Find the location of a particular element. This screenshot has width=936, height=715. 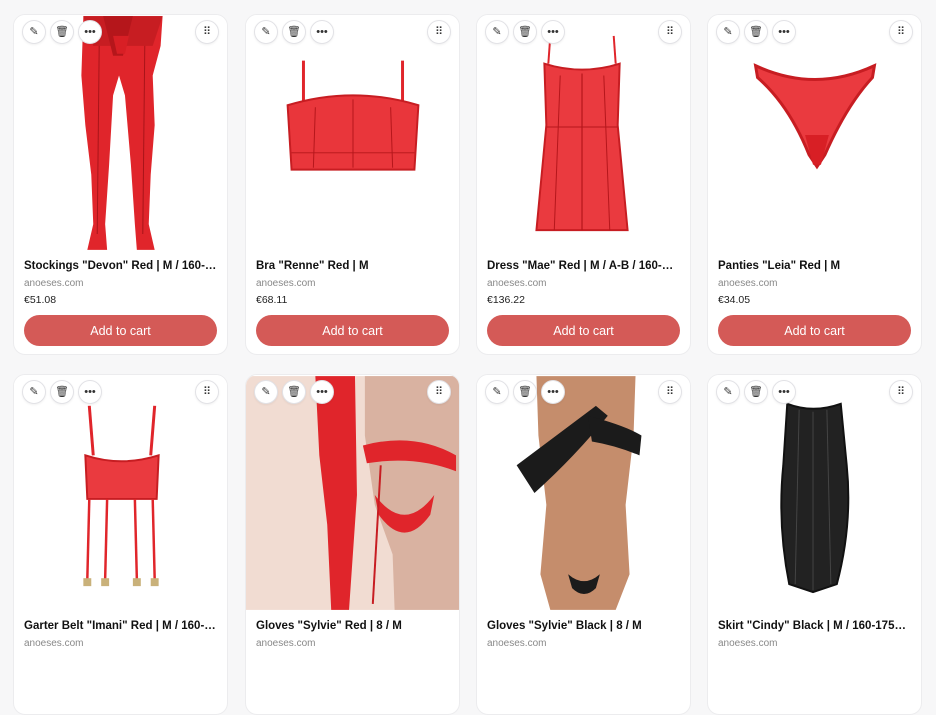

product-image-red-garter-belt: ✎ 🗑 ••• ⠿ is located at coordinates (120, 493).